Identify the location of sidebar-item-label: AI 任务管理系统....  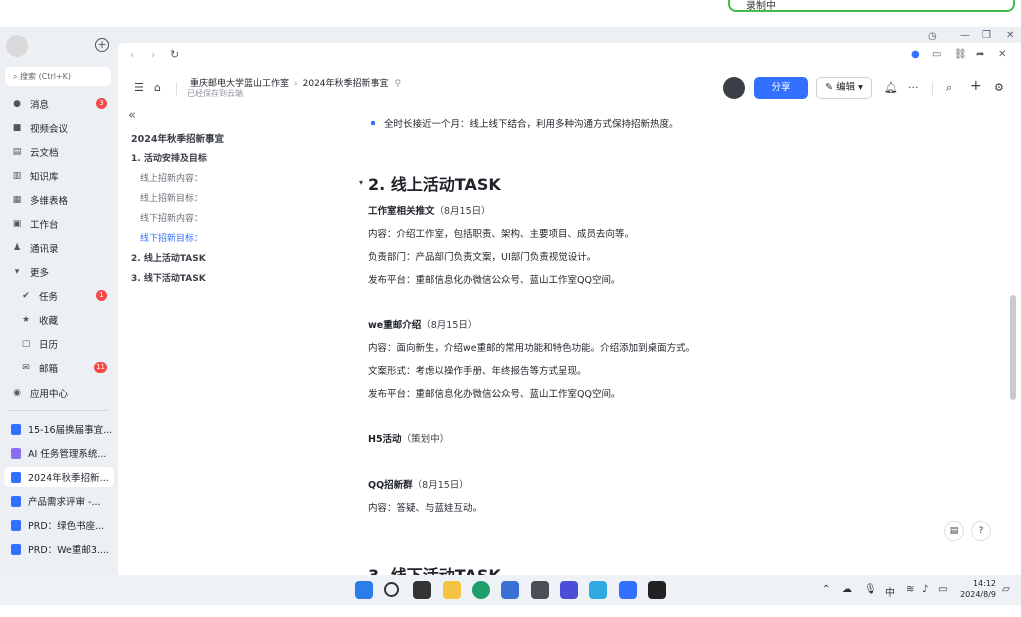
(67, 454).